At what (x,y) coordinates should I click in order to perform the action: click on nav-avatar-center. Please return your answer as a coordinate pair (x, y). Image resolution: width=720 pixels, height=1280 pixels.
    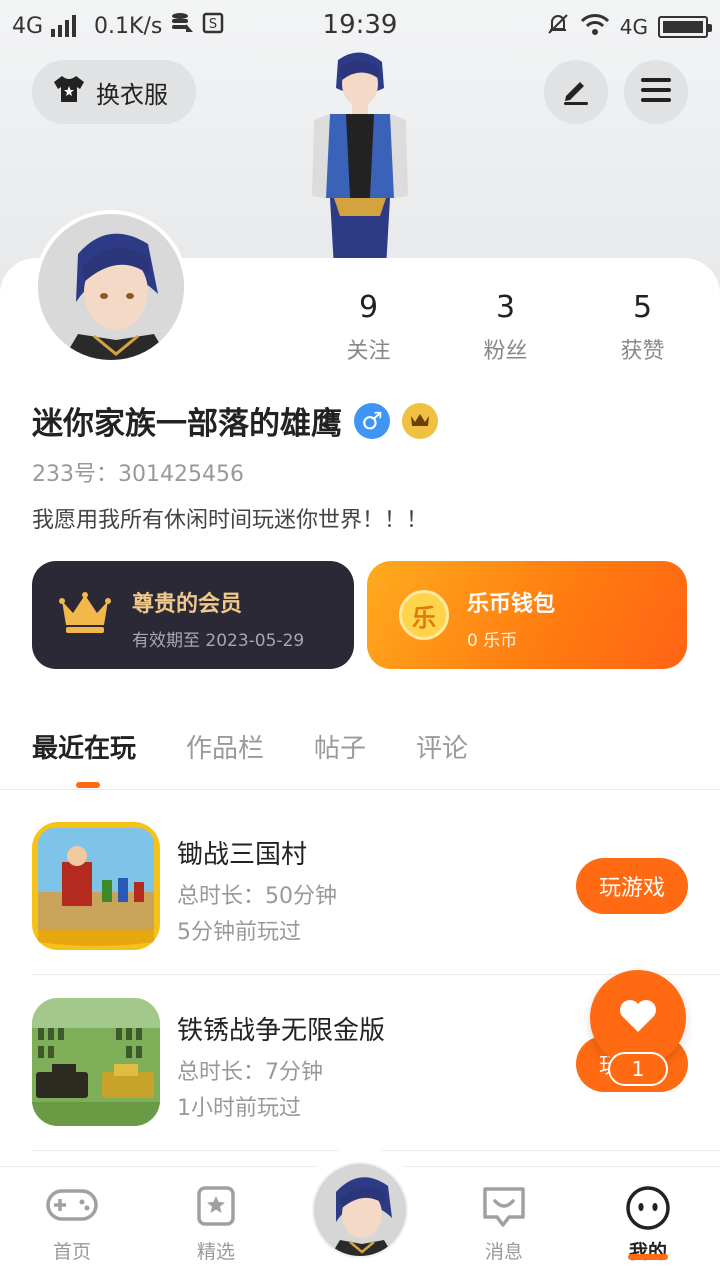
    Looking at the image, I should click on (360, 1210).